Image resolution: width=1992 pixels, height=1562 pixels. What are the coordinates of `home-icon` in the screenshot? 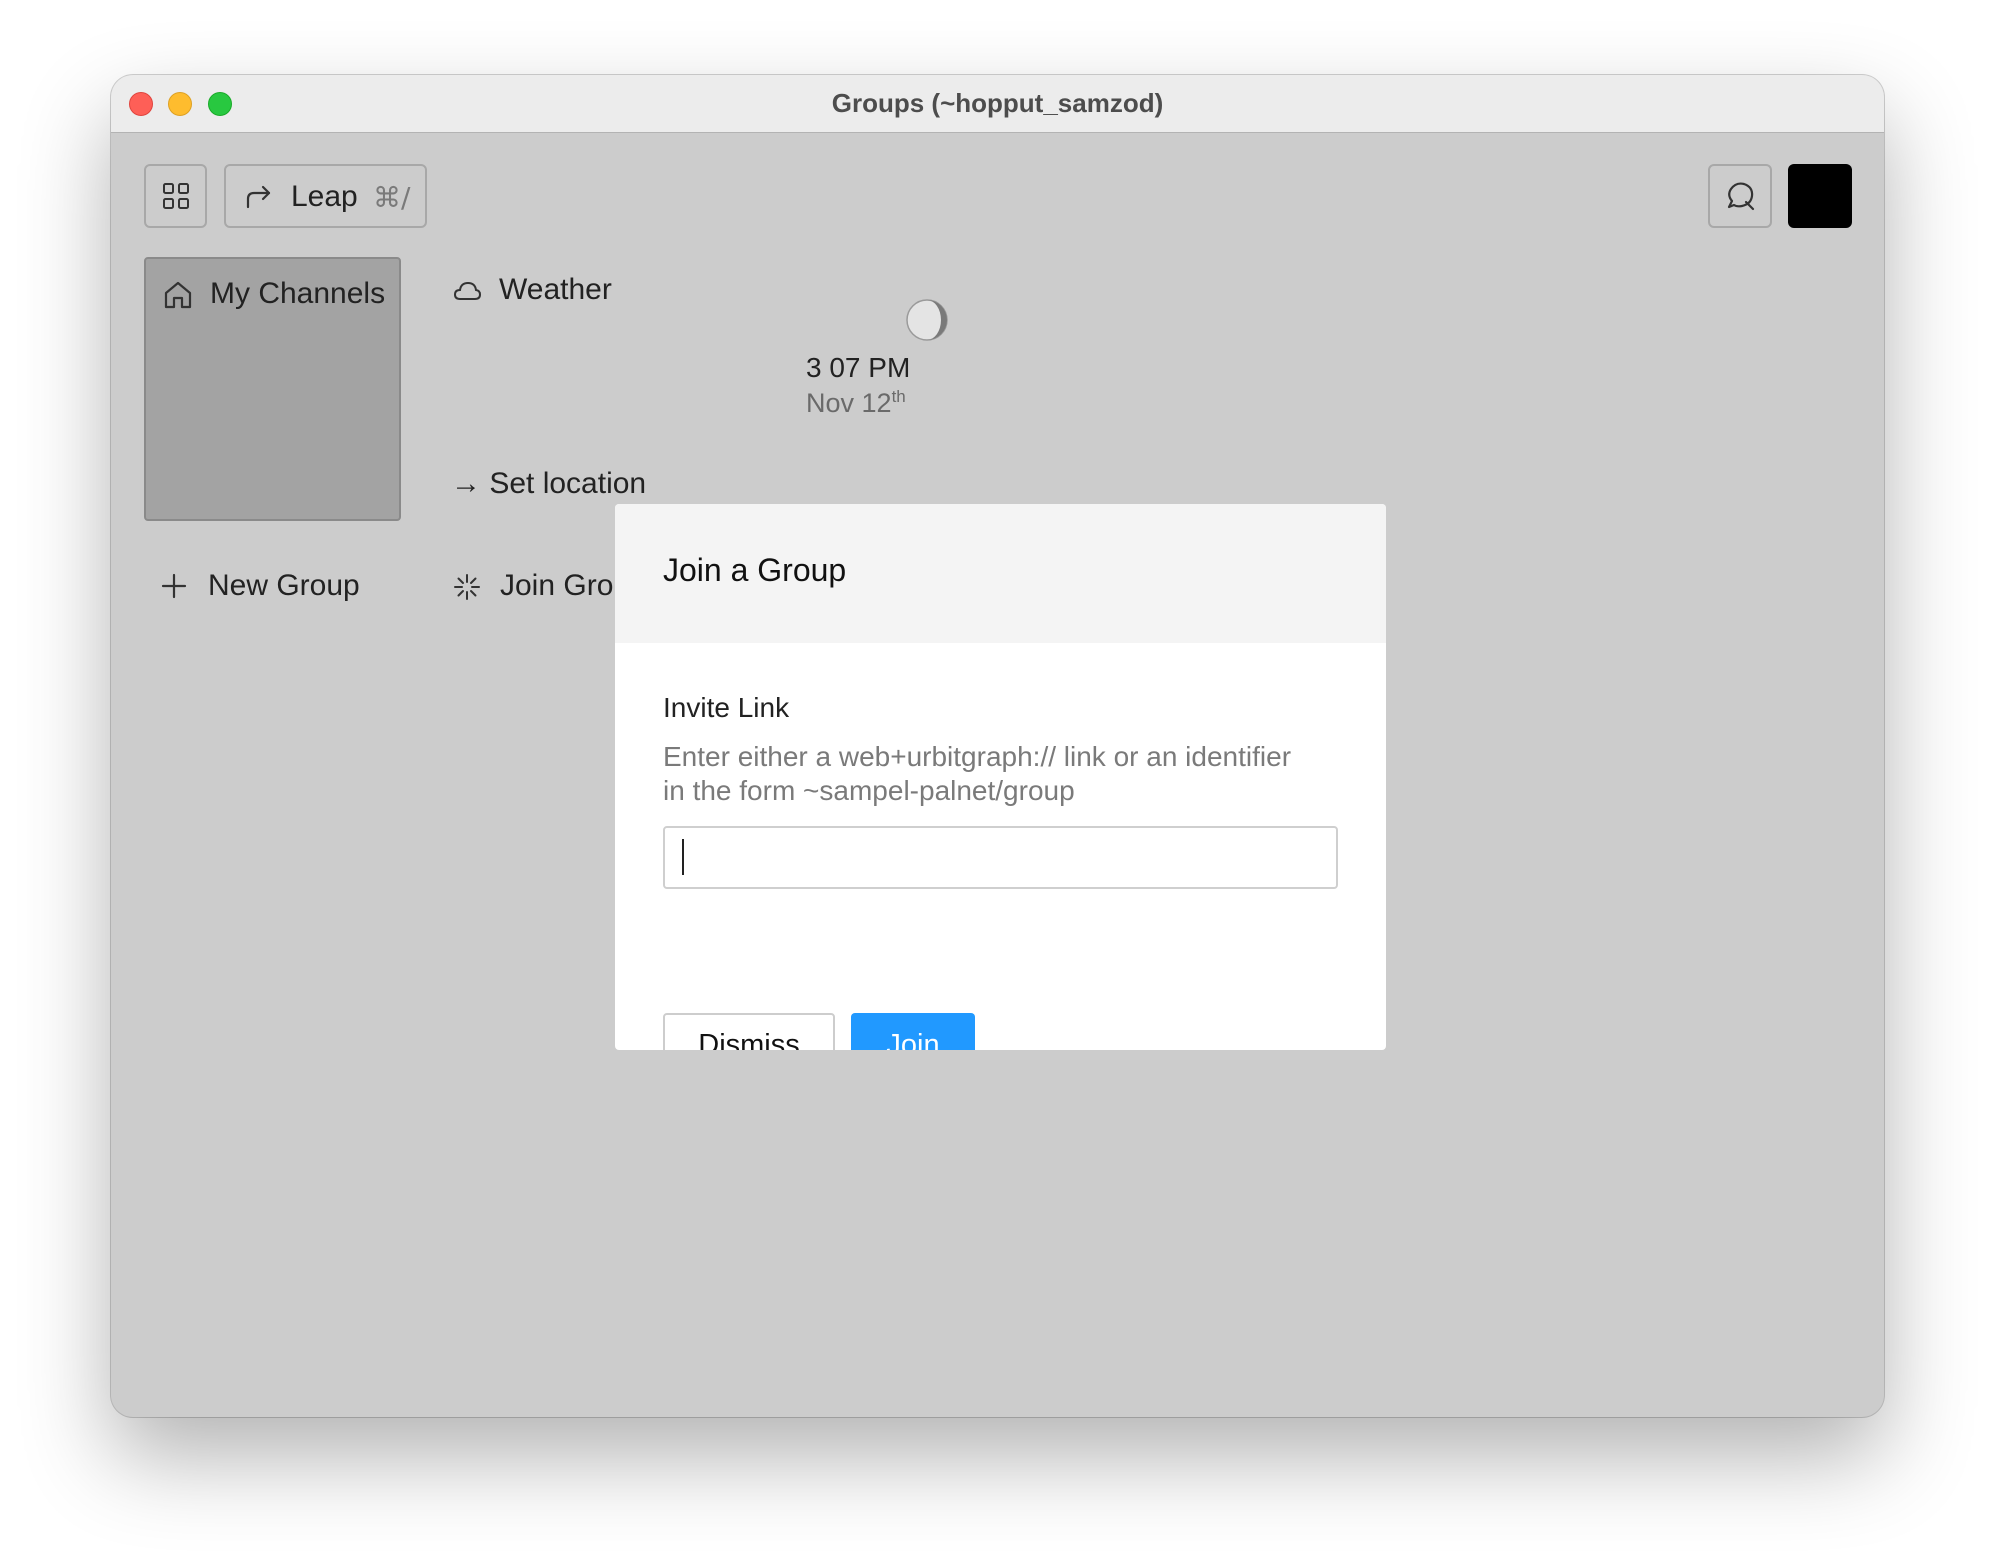 It's located at (178, 295).